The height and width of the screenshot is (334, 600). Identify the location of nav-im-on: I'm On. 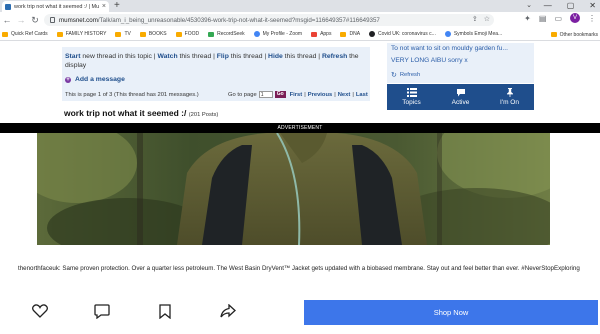
(509, 97).